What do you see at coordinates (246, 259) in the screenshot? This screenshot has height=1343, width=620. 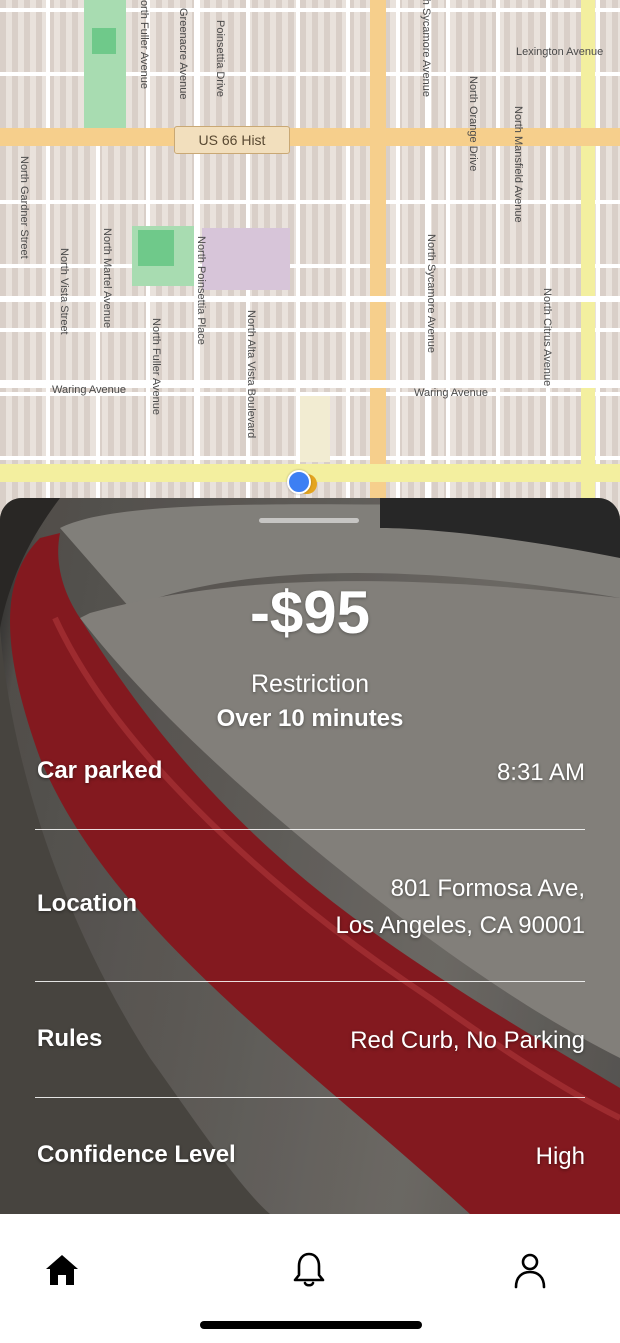 I see `school-lot` at bounding box center [246, 259].